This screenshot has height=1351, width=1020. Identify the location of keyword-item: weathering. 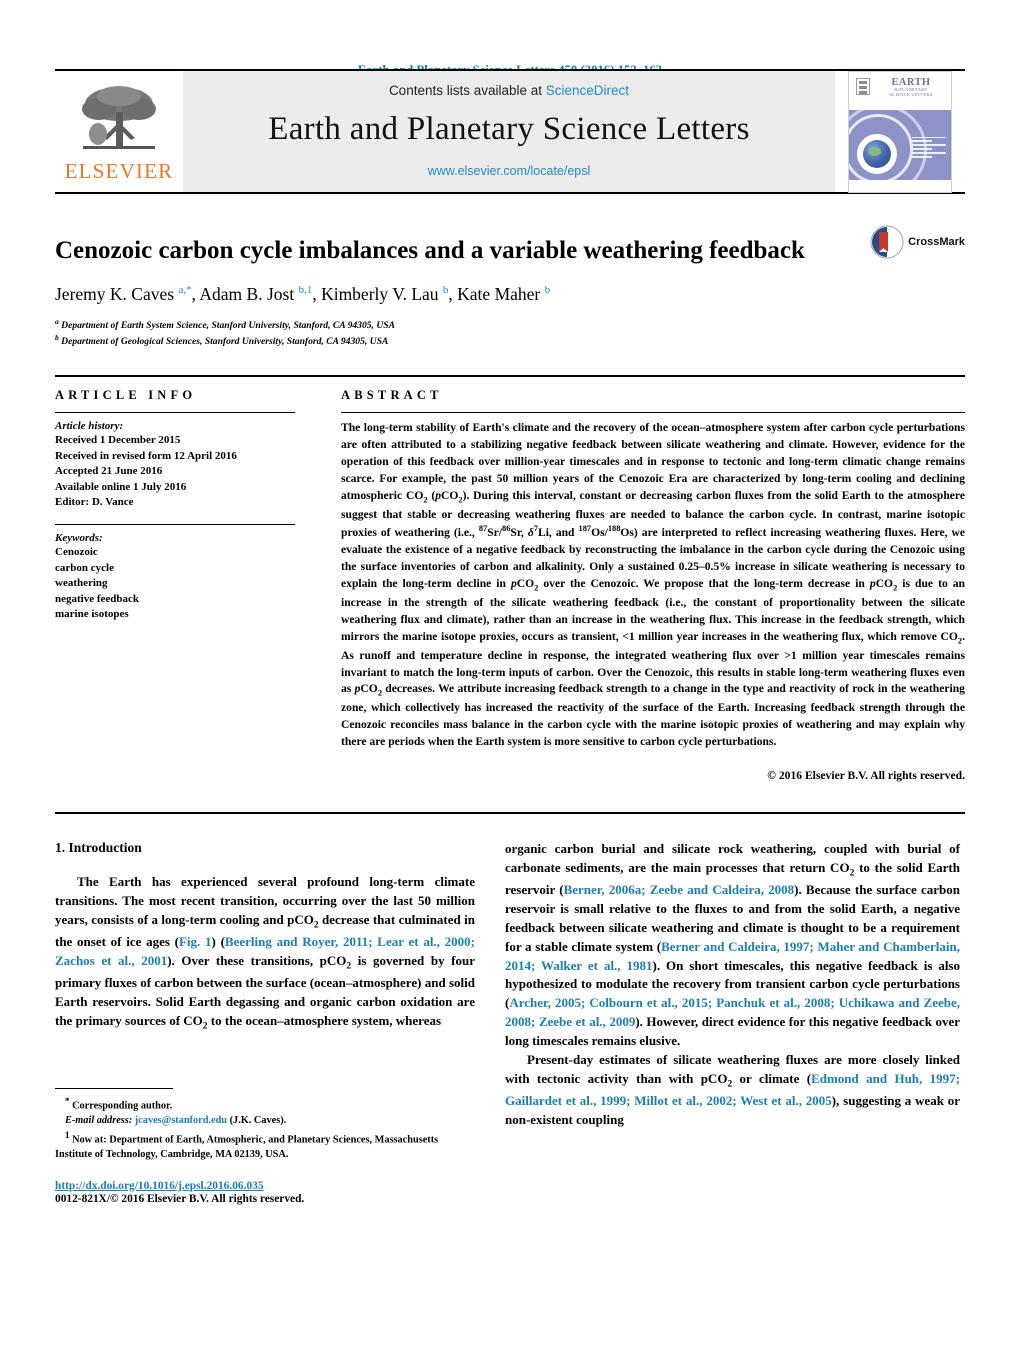
(81, 583).